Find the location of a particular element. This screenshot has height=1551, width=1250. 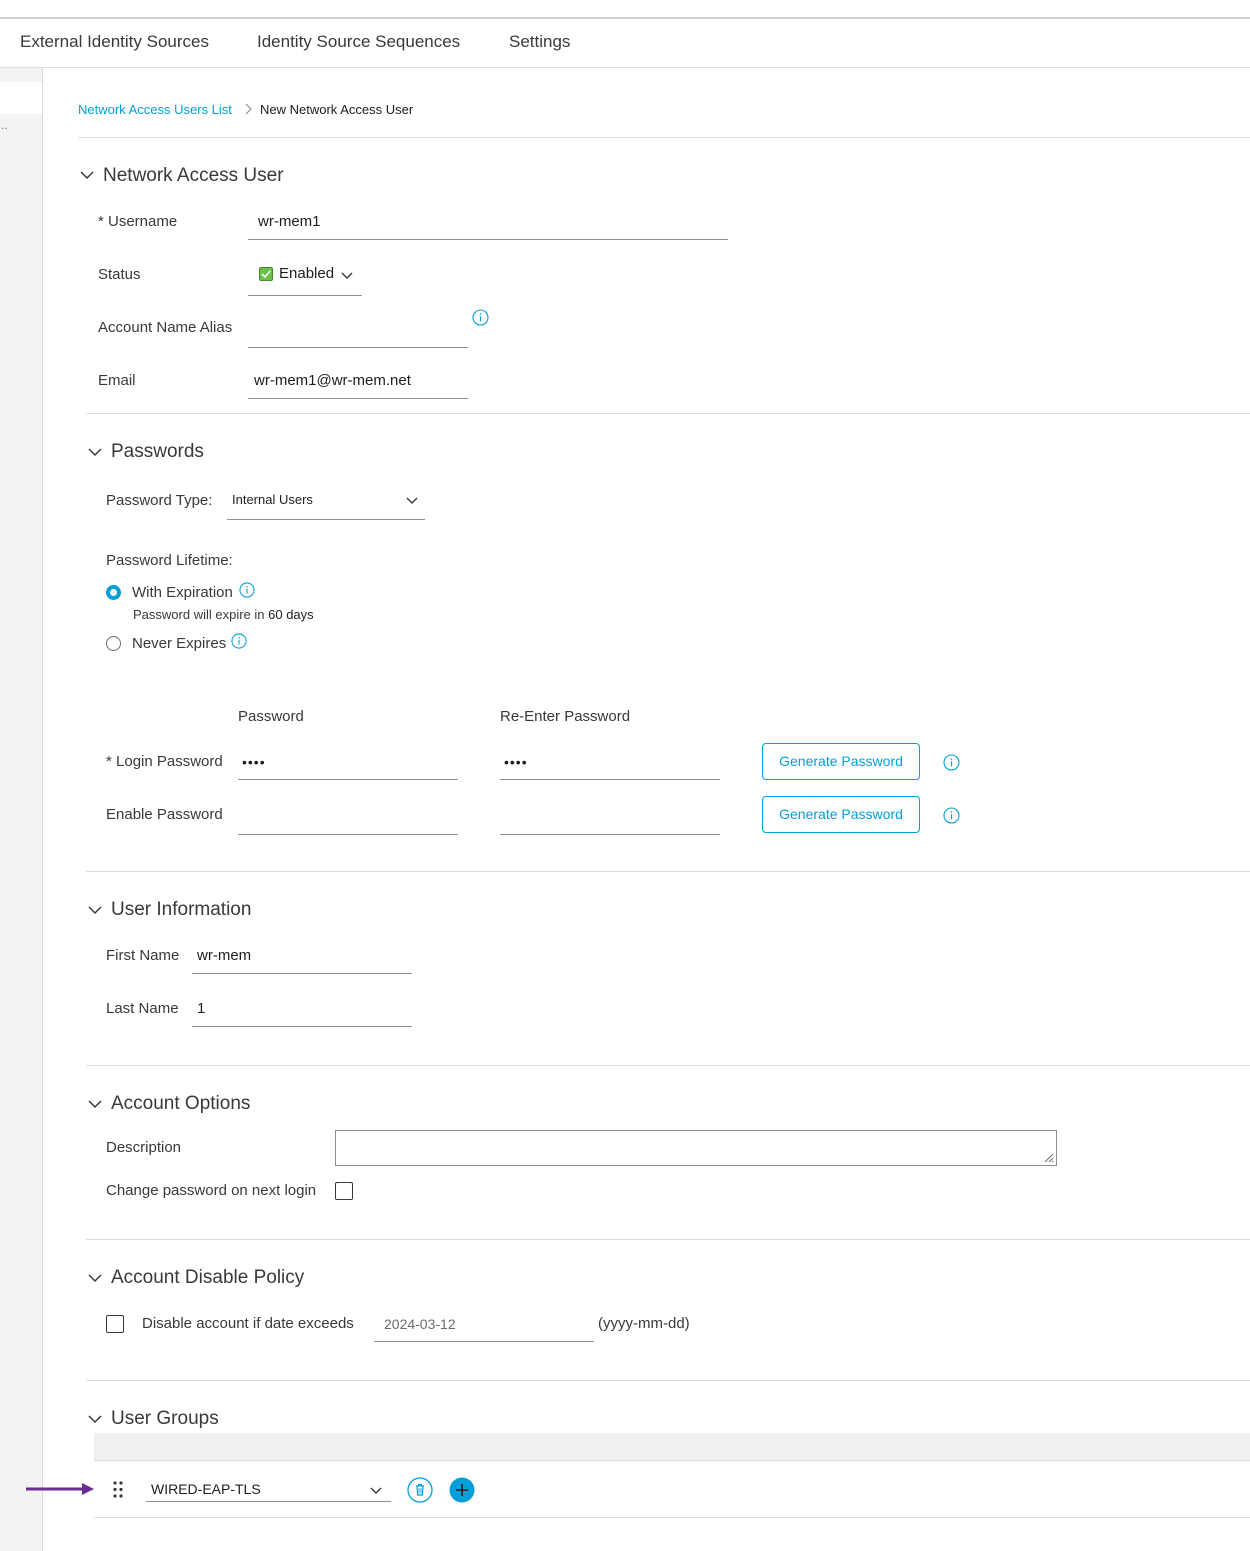

account-name-alias-label: Account Name Alias is located at coordinates (165, 327).